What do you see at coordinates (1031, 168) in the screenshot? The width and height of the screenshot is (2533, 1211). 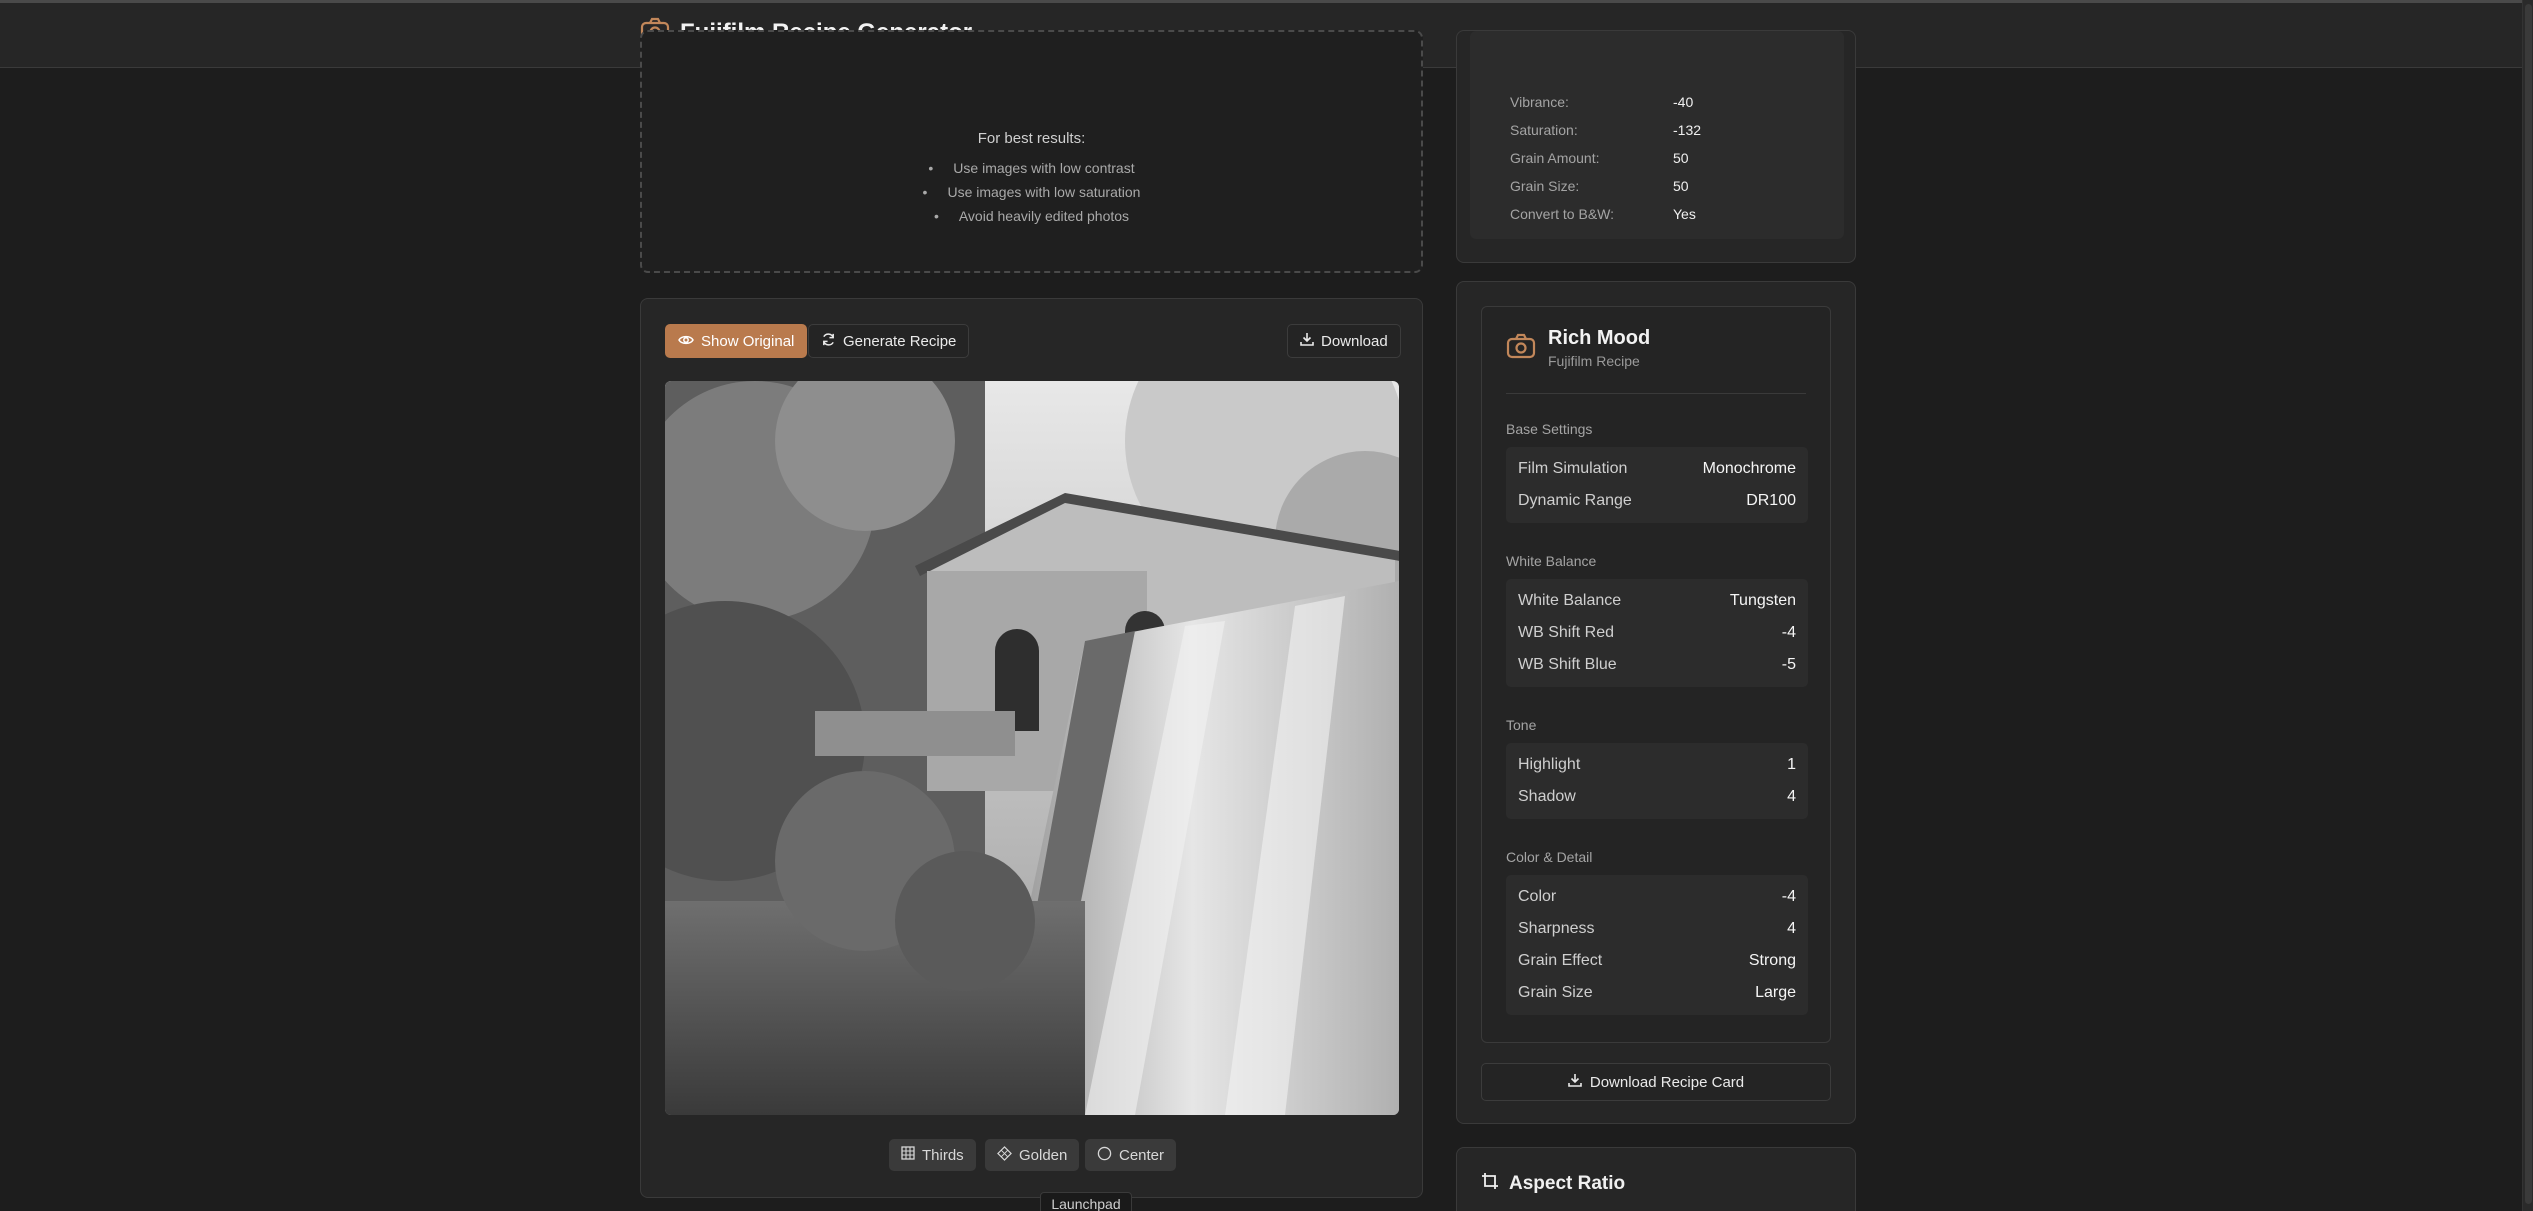 I see `tip-item: Use images with low contrast` at bounding box center [1031, 168].